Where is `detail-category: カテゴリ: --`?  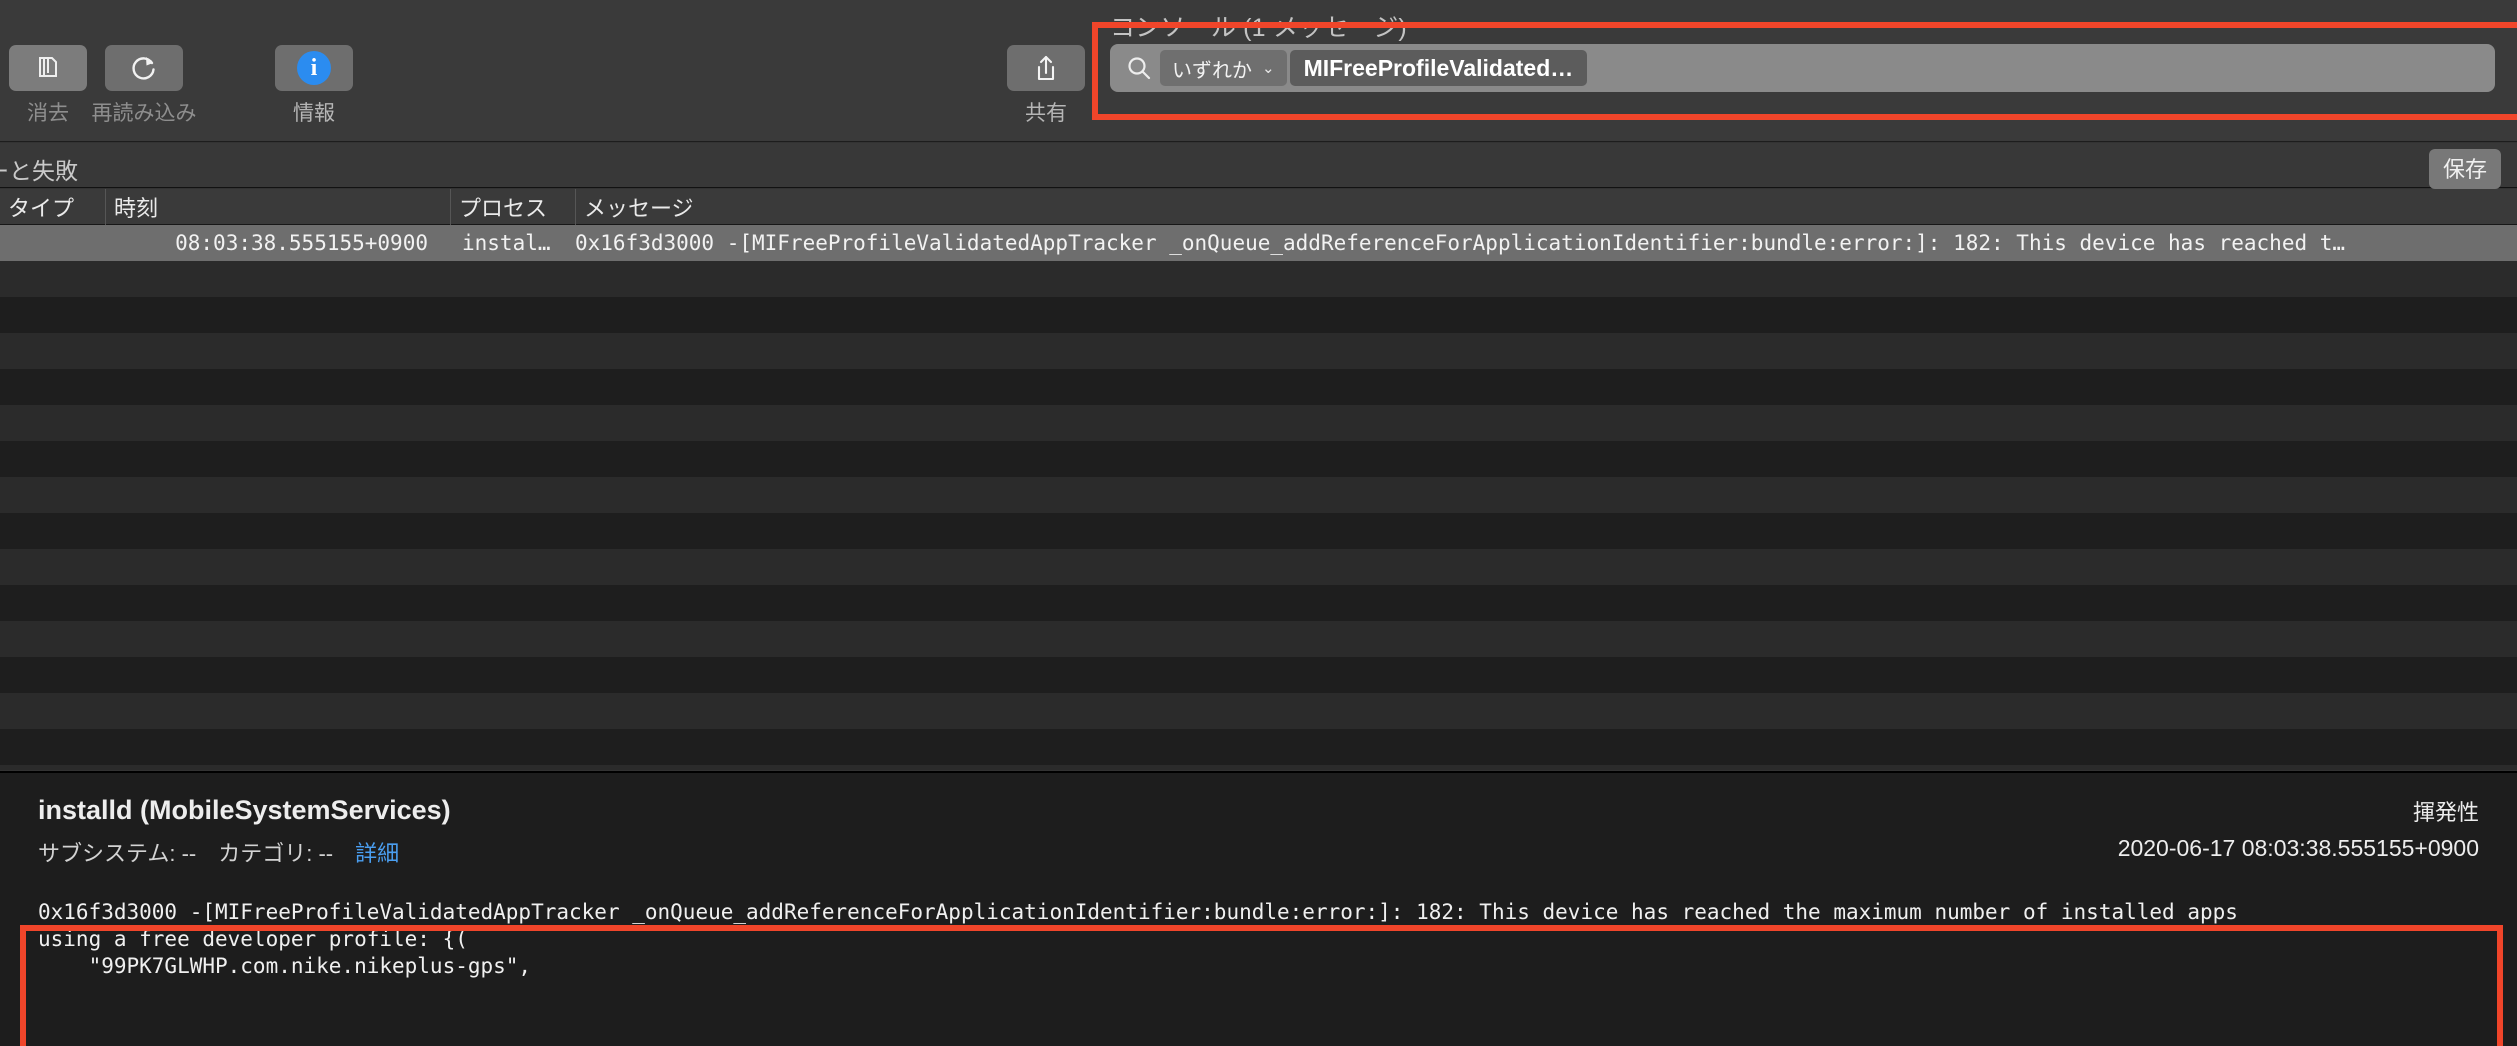
detail-category: カテゴリ: -- is located at coordinates (276, 853).